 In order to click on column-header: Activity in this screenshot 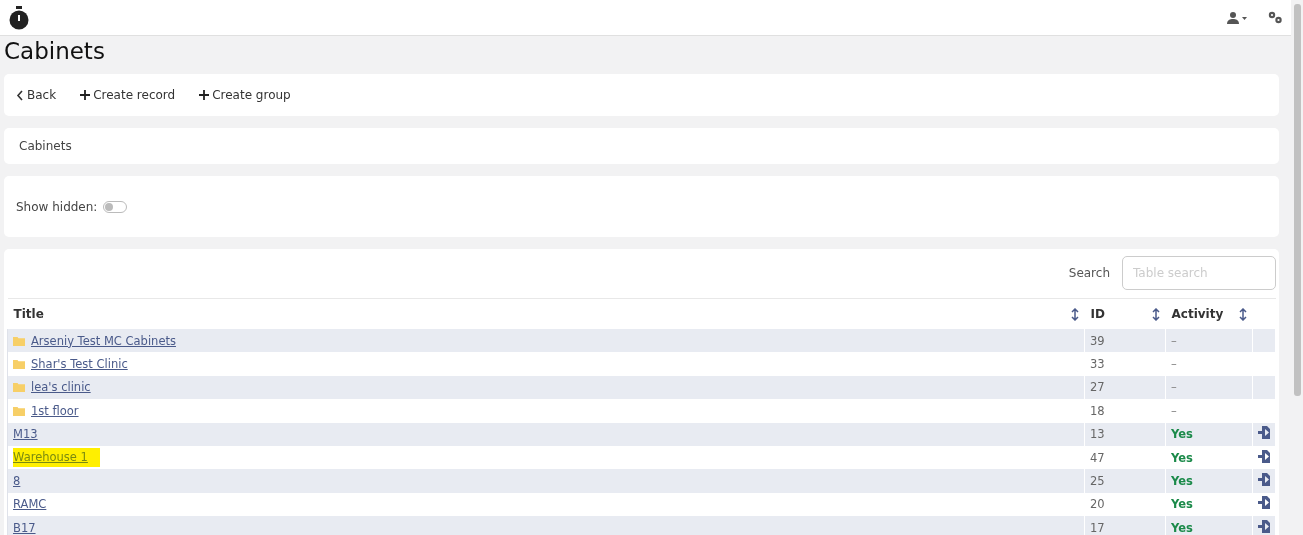, I will do `click(1197, 314)`.